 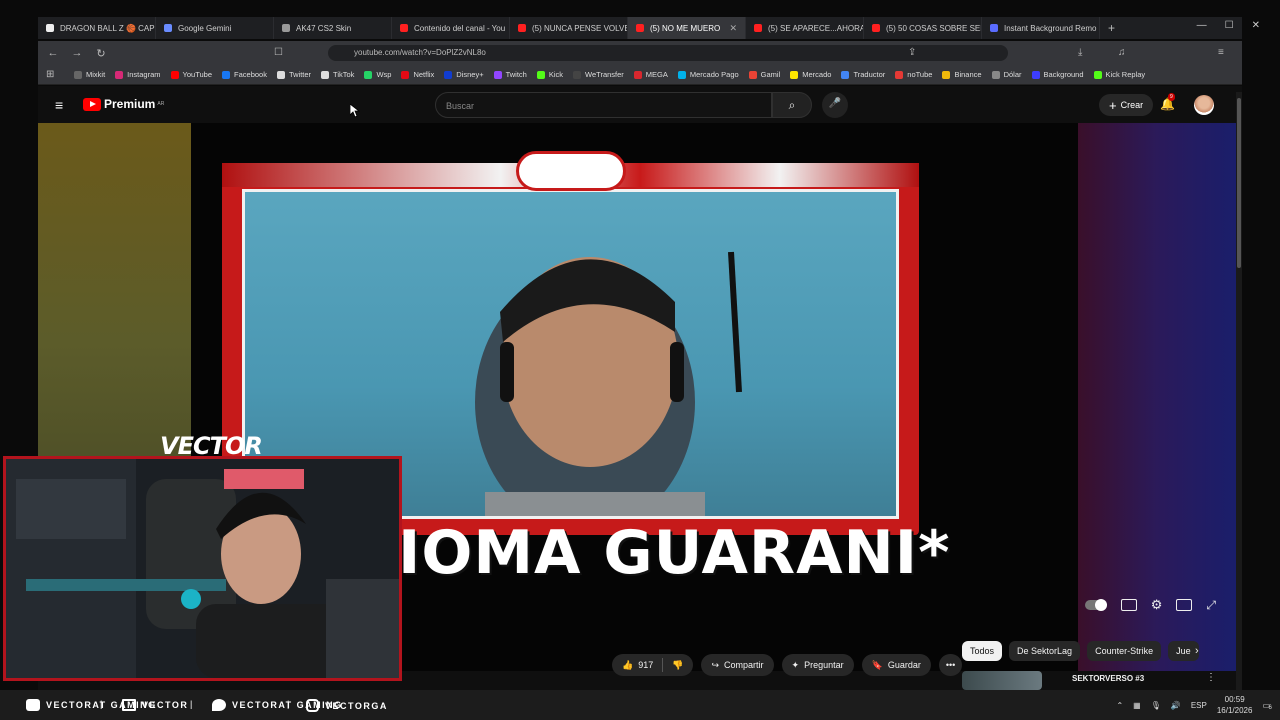 I want to click on tab-label: (5) SE APARECE...AHORA!, so click(x=816, y=28).